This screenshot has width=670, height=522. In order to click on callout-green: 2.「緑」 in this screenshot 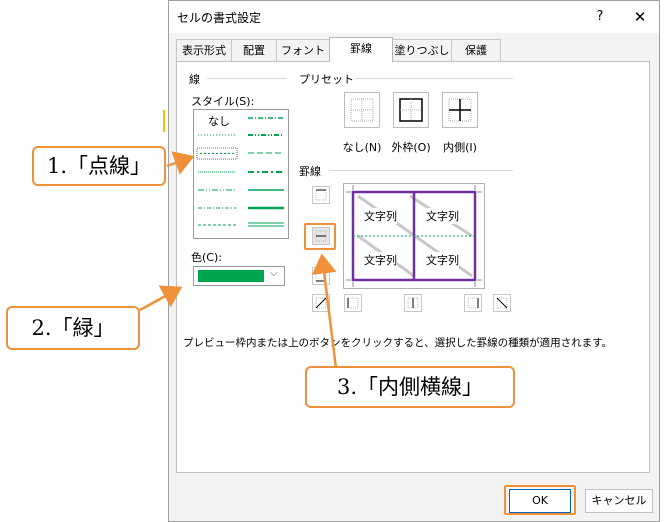, I will do `click(73, 328)`.